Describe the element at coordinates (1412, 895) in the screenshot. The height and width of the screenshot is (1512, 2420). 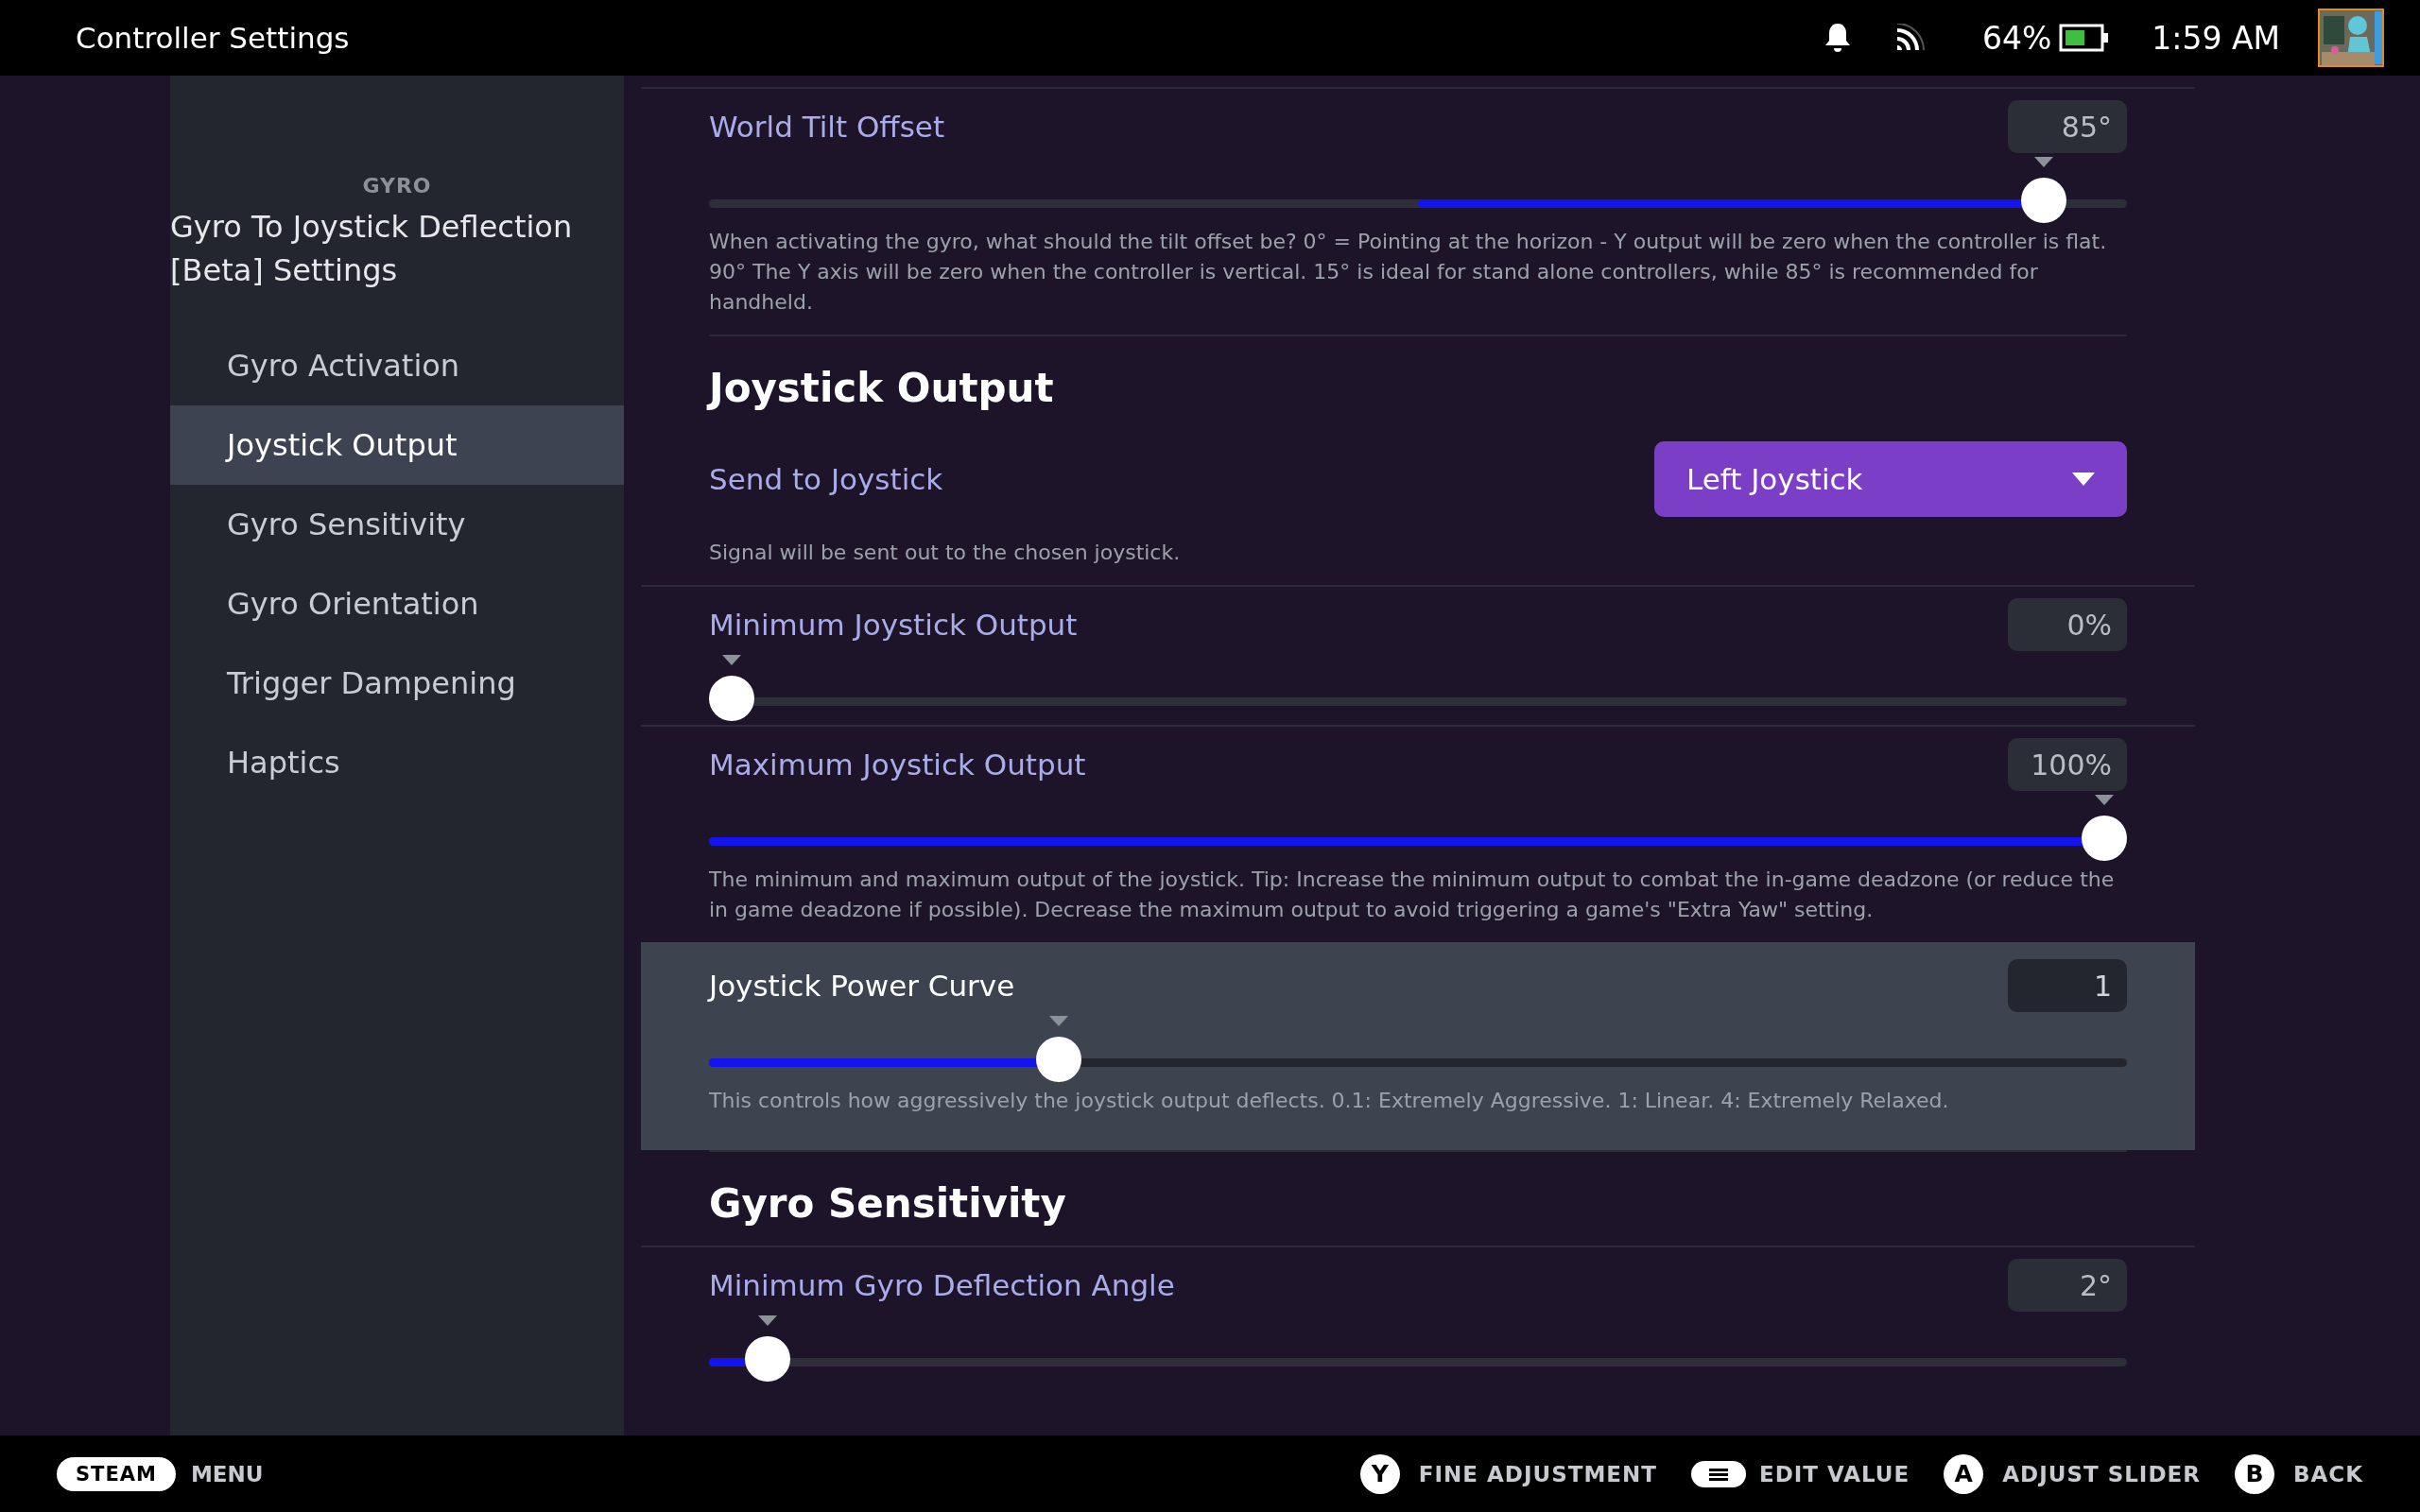
I see `setting-description: The minimum and maximum output of the joystick. Tip: Increase the minimum output to combat the in-game deadzone (or reduce the in game deadzone if possible). Decrease the maximum output to avoid triggering a game's "Extra Yaw" setting.` at that location.